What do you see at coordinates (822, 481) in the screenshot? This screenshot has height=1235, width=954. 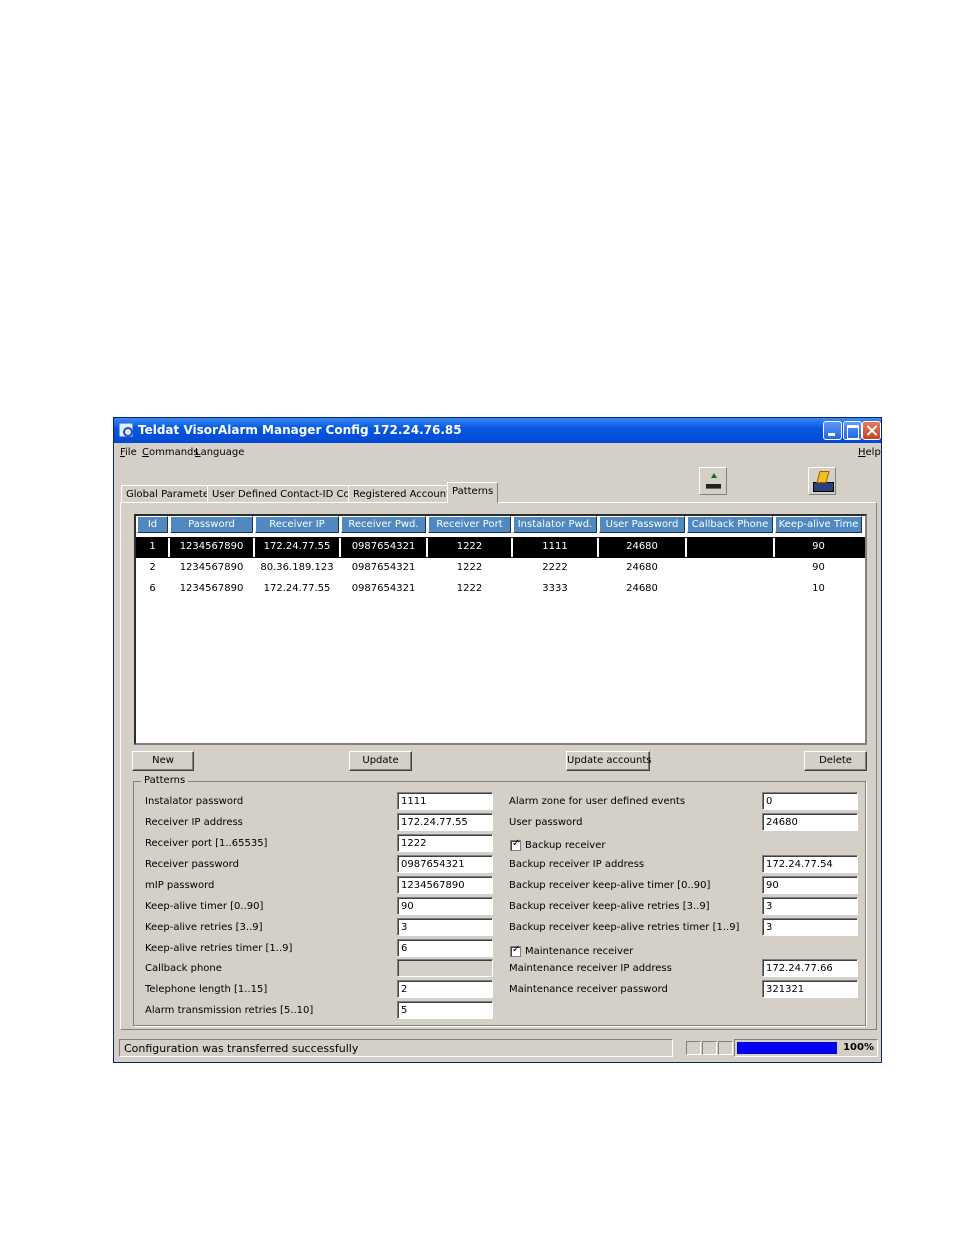 I see `modem-icon` at bounding box center [822, 481].